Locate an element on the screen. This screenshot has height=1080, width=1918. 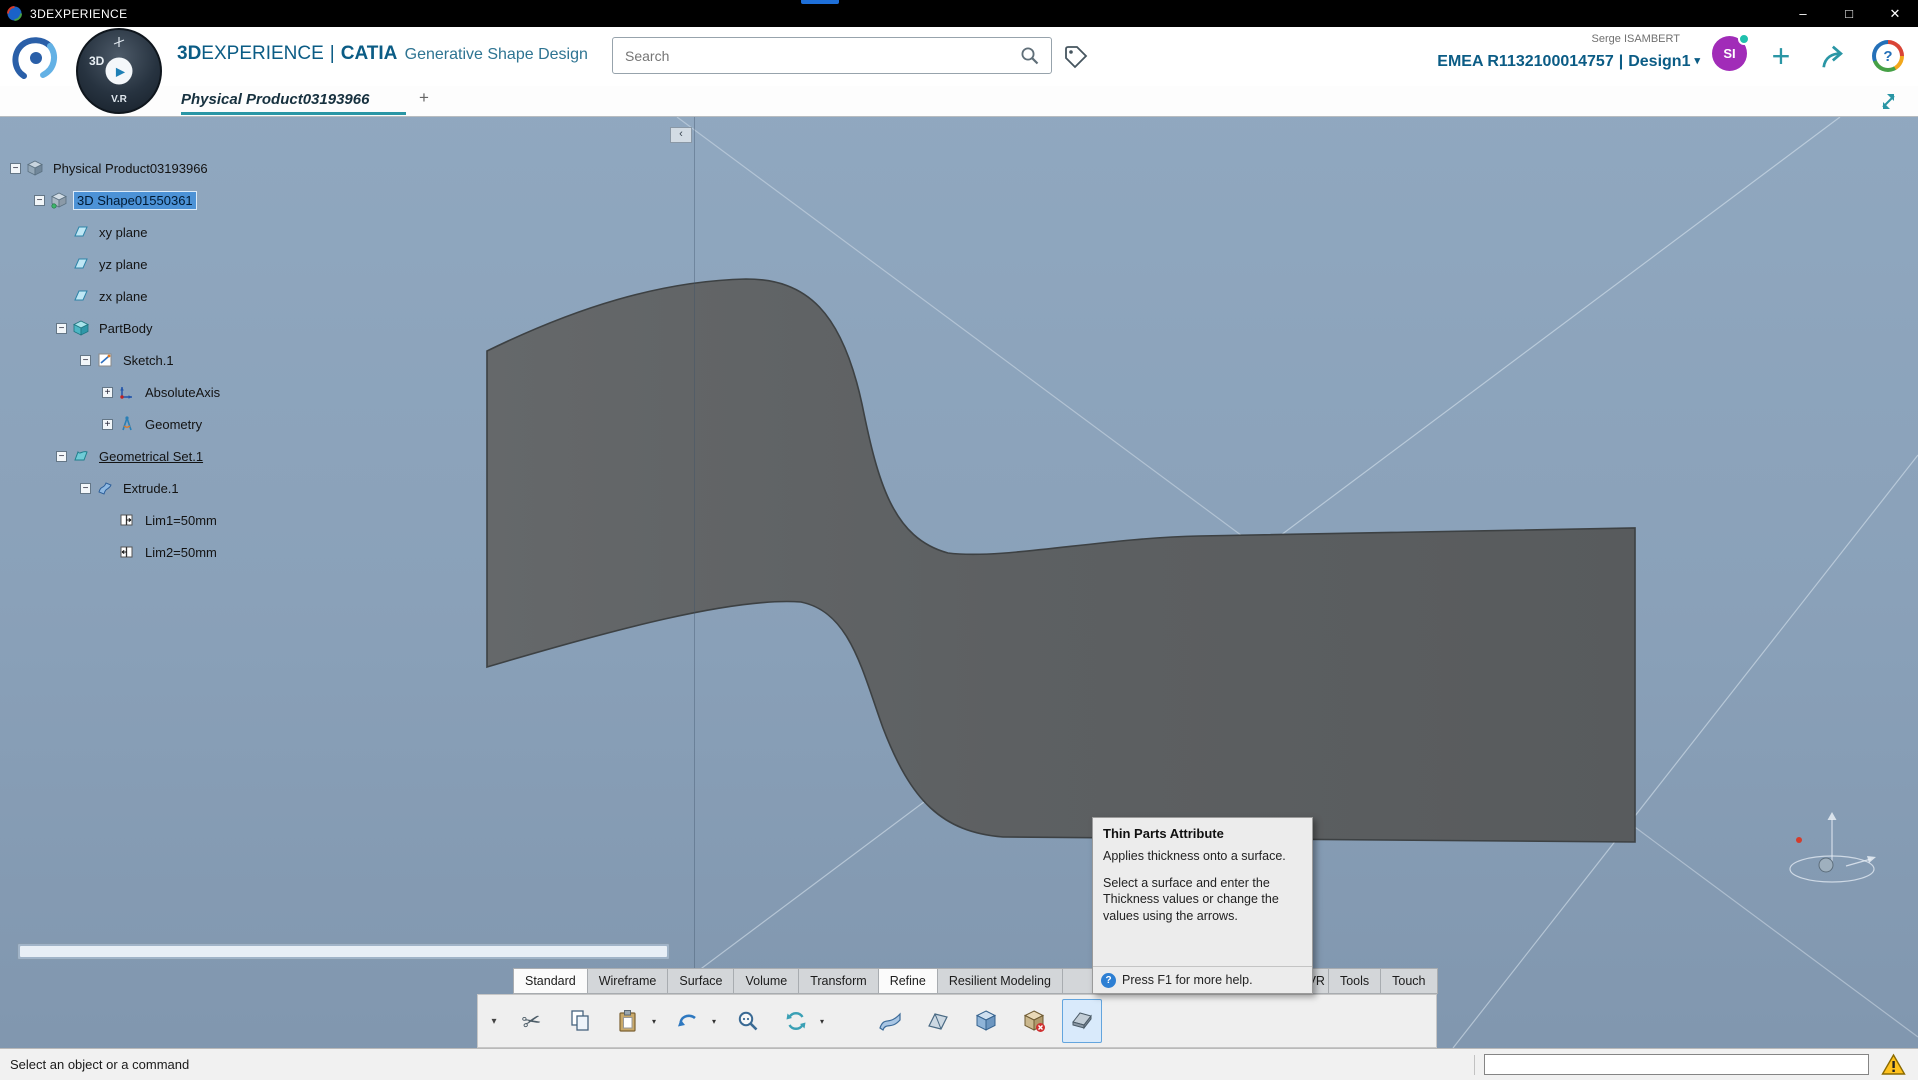
sweep-surface-button is located at coordinates (890, 1021).